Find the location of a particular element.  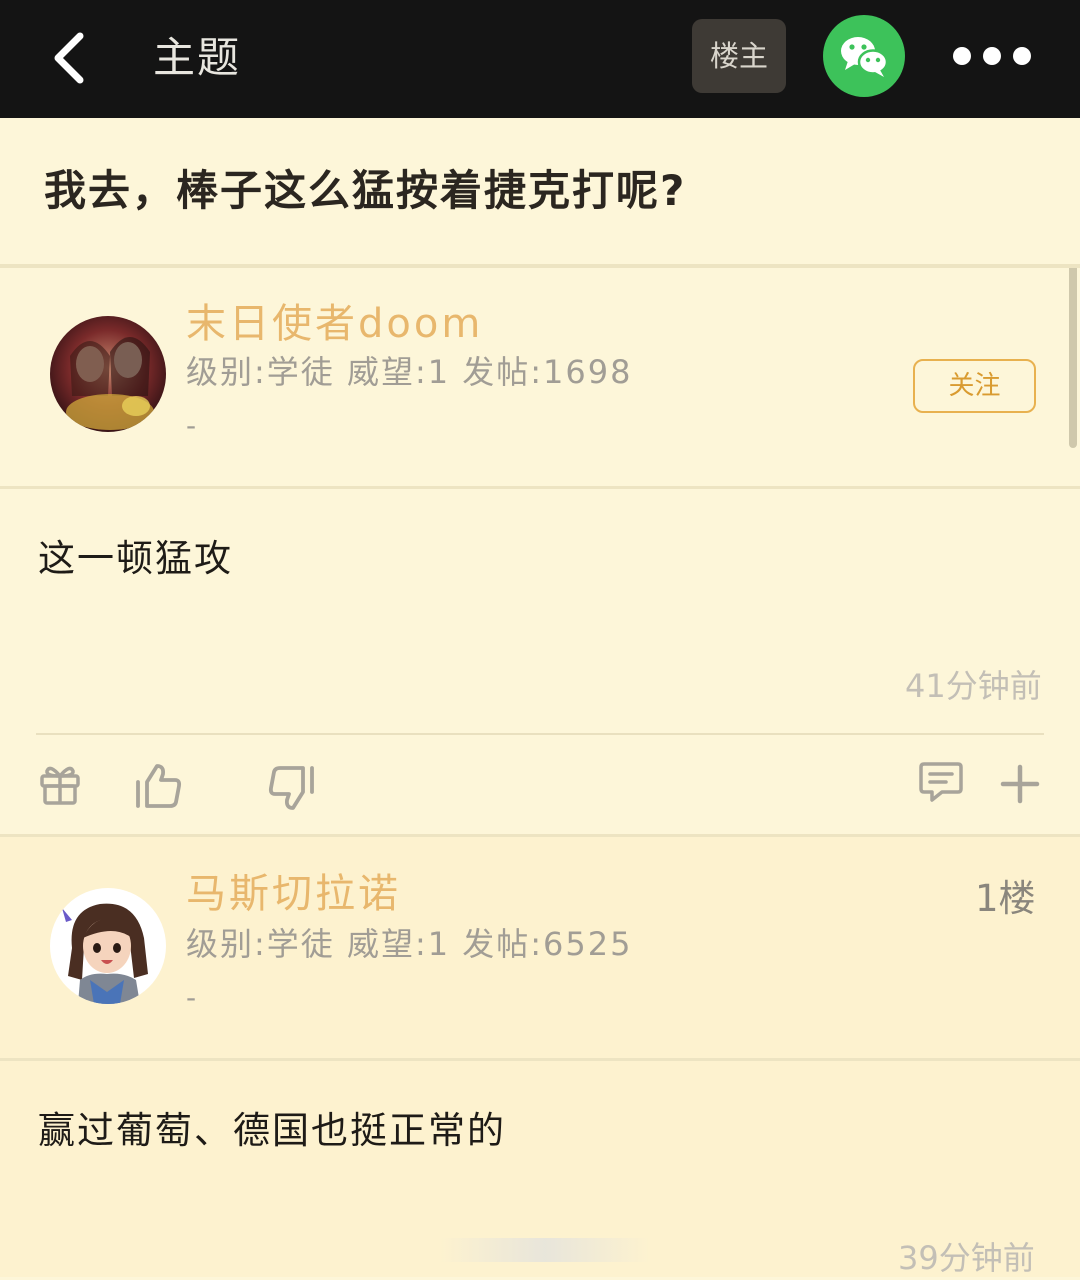

reply-author-info: 级别:学徒 威望:1 发帖:6525 is located at coordinates (409, 944).